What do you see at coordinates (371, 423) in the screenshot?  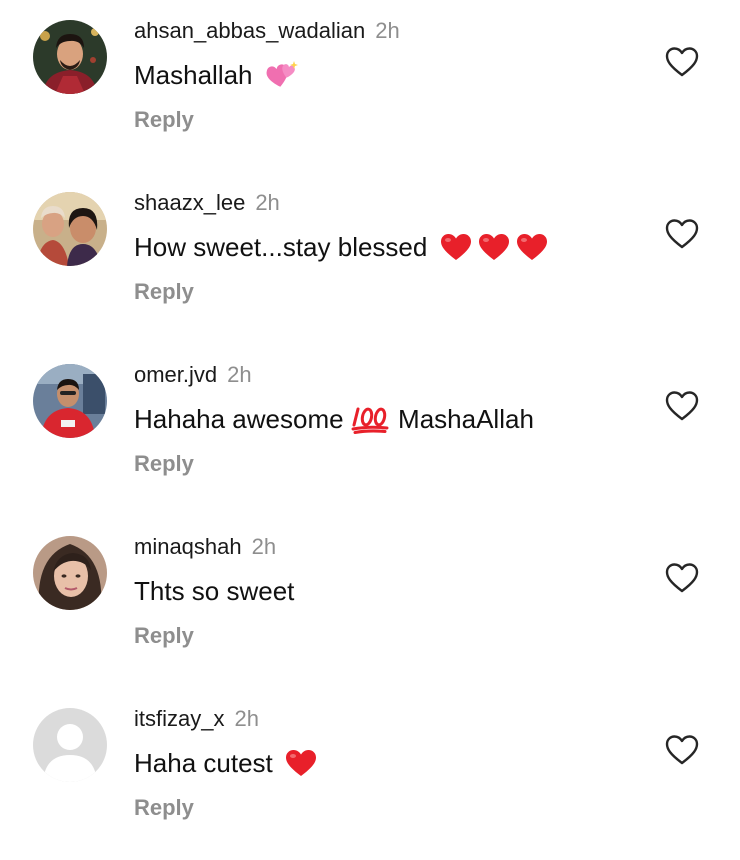 I see `hundred-points-icon` at bounding box center [371, 423].